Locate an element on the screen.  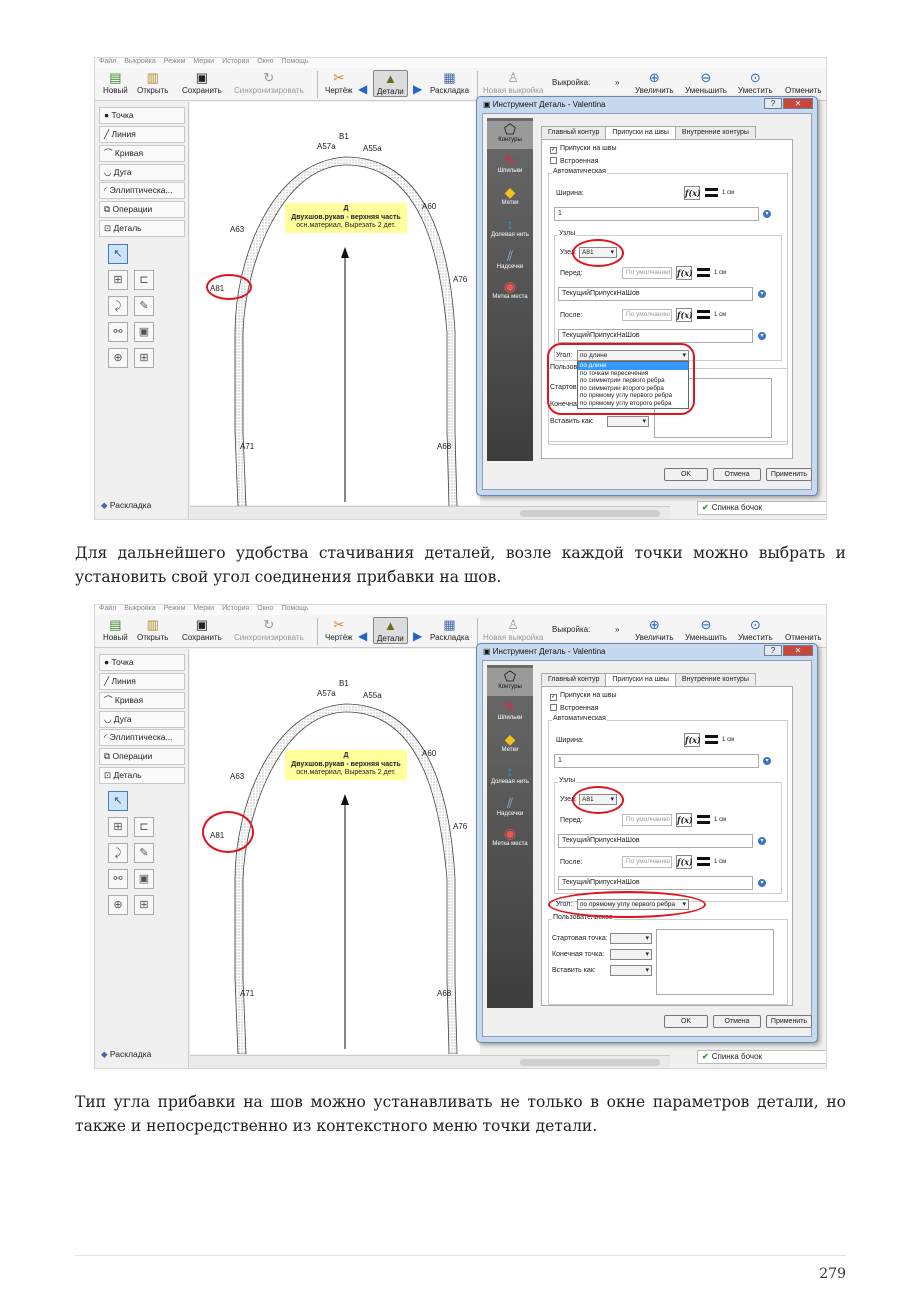
start-point-select is located at coordinates (631, 938).